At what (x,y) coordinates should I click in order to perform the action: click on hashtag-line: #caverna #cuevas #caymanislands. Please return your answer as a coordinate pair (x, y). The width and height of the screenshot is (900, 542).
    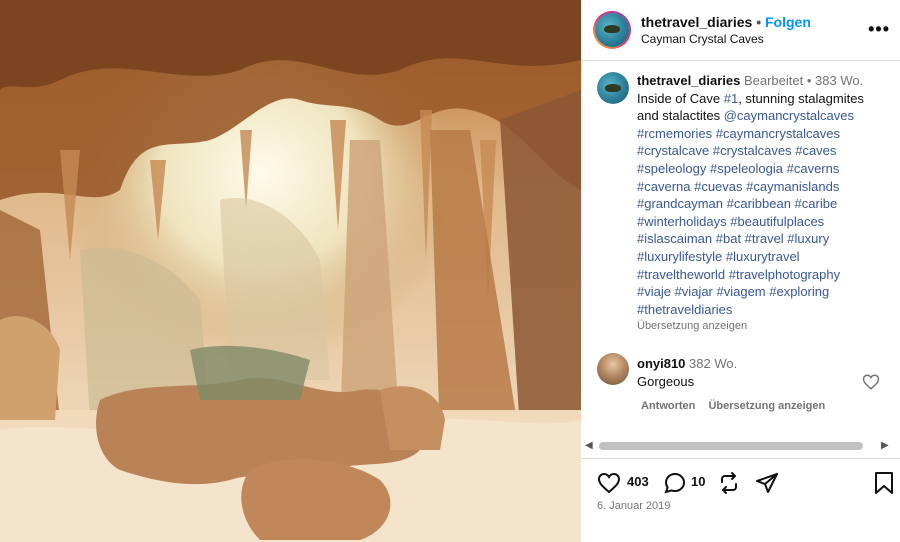
    Looking at the image, I should click on (738, 186).